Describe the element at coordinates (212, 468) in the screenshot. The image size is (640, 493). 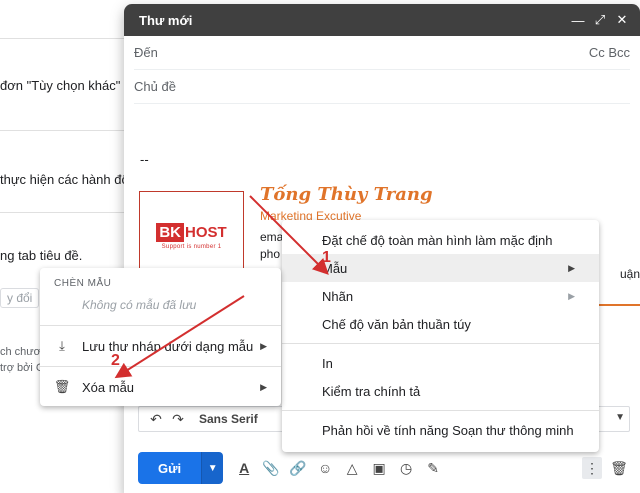
I see `schedule-send-icon: ▼` at that location.